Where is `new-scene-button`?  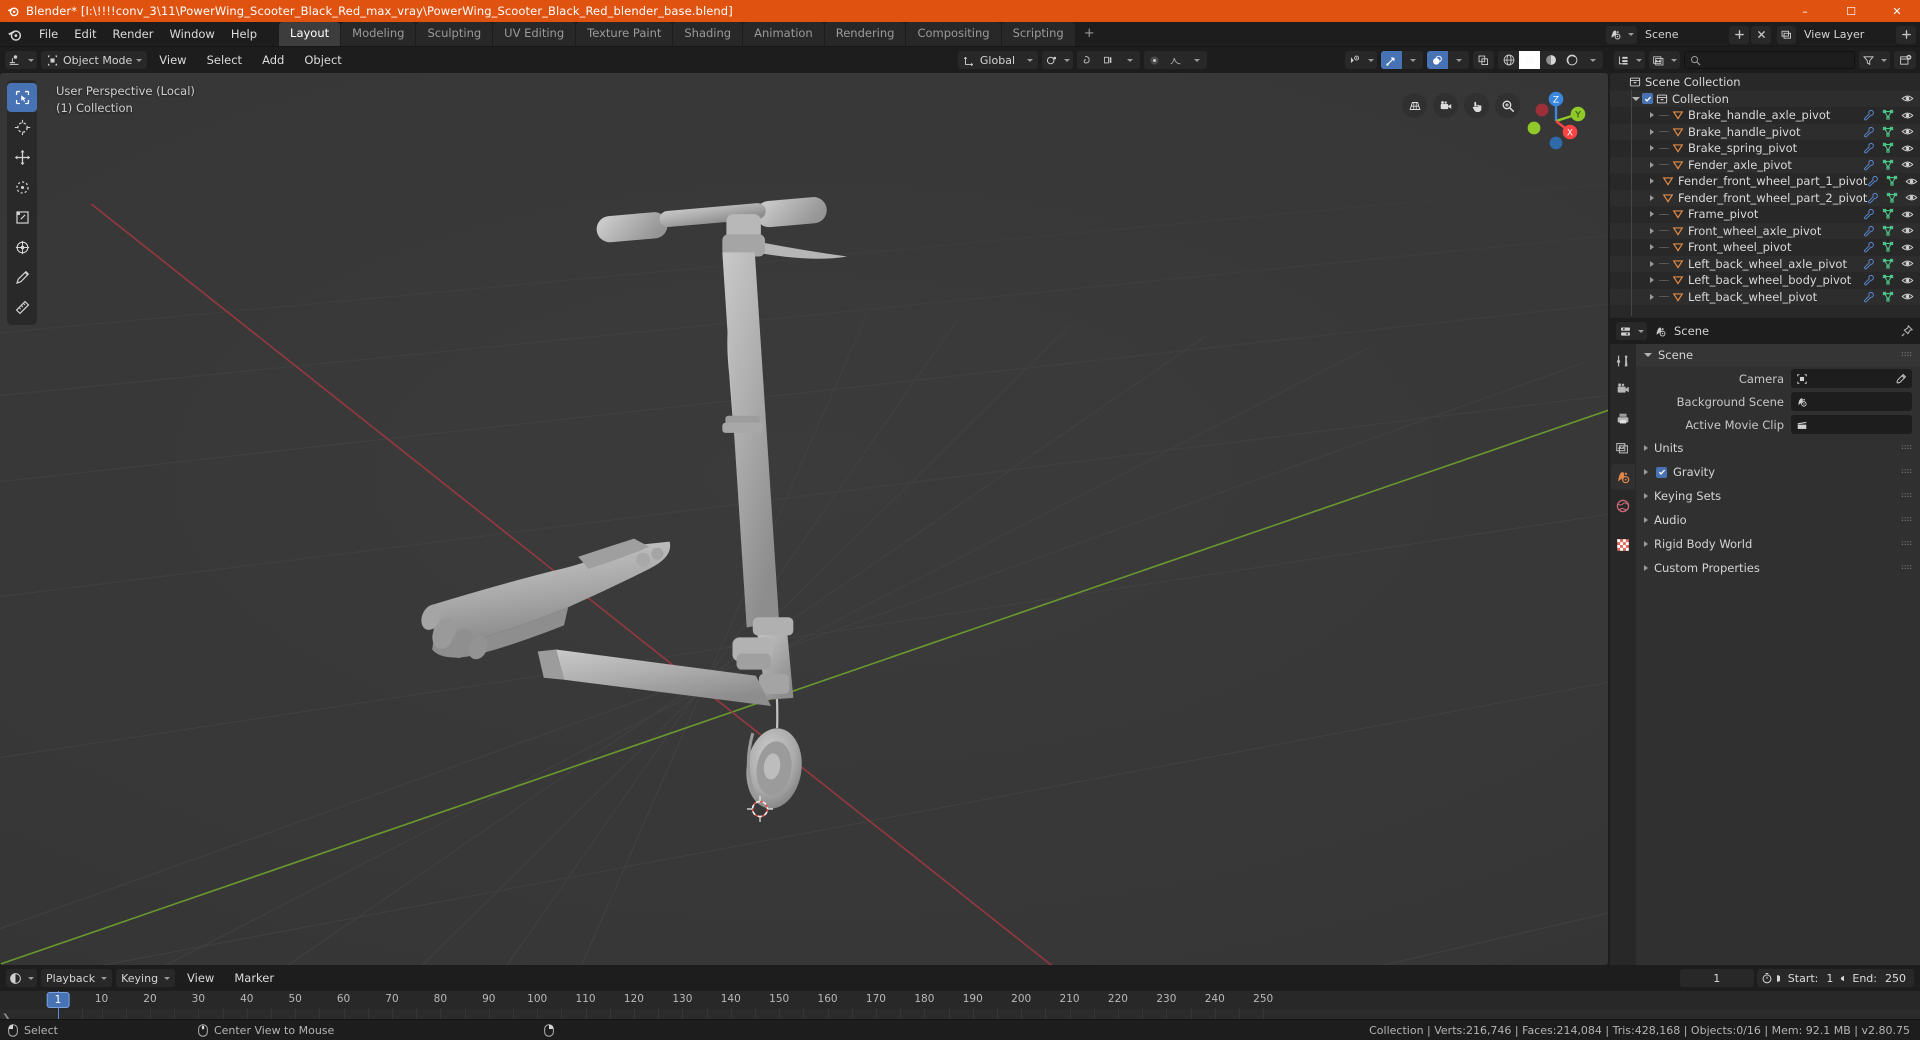 new-scene-button is located at coordinates (1739, 34).